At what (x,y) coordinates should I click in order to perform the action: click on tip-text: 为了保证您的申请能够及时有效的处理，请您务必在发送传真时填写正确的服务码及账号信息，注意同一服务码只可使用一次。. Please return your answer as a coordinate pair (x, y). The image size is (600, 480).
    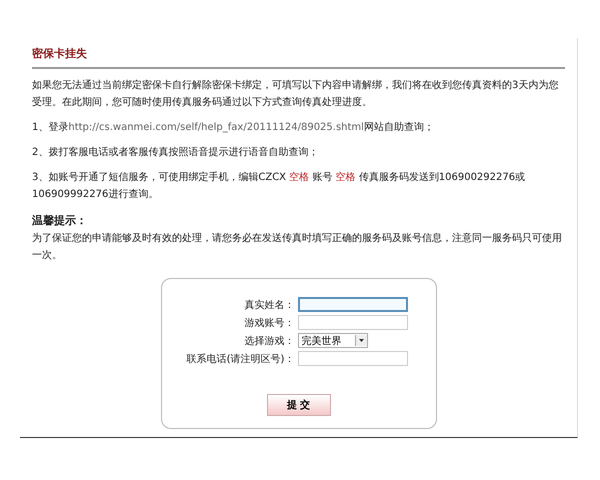
    Looking at the image, I should click on (297, 247).